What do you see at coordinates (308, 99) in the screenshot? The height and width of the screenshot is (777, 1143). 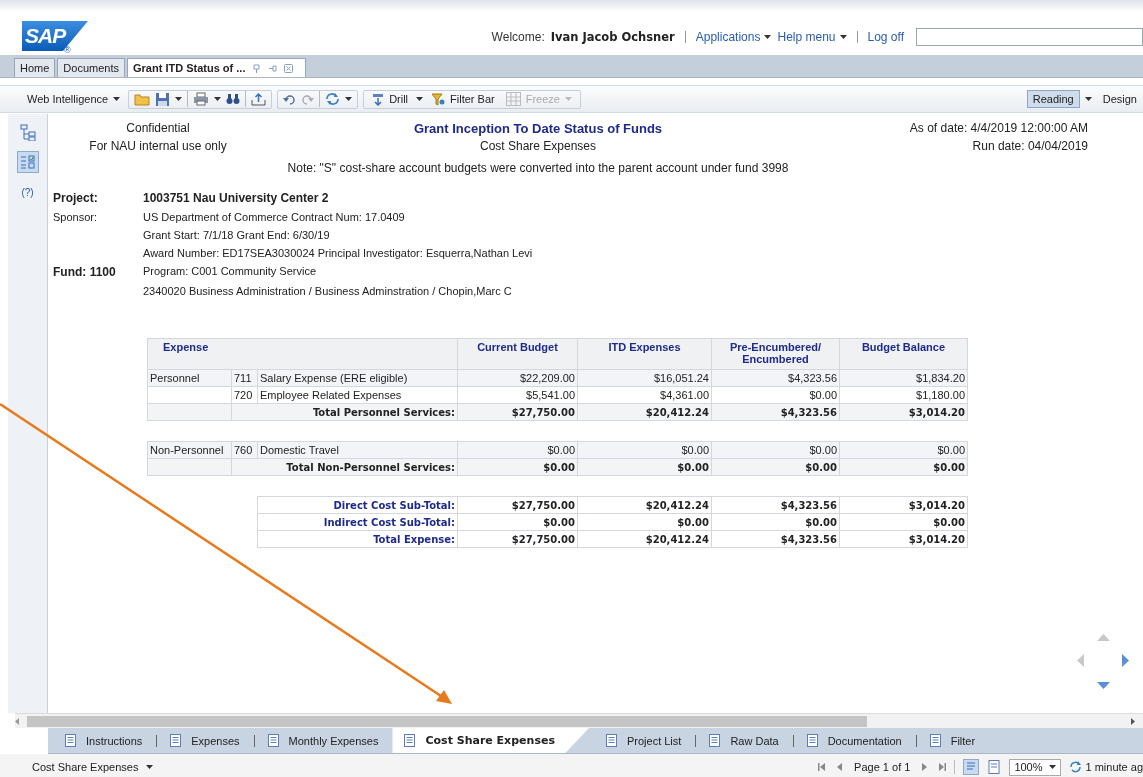 I see `redo-icon` at bounding box center [308, 99].